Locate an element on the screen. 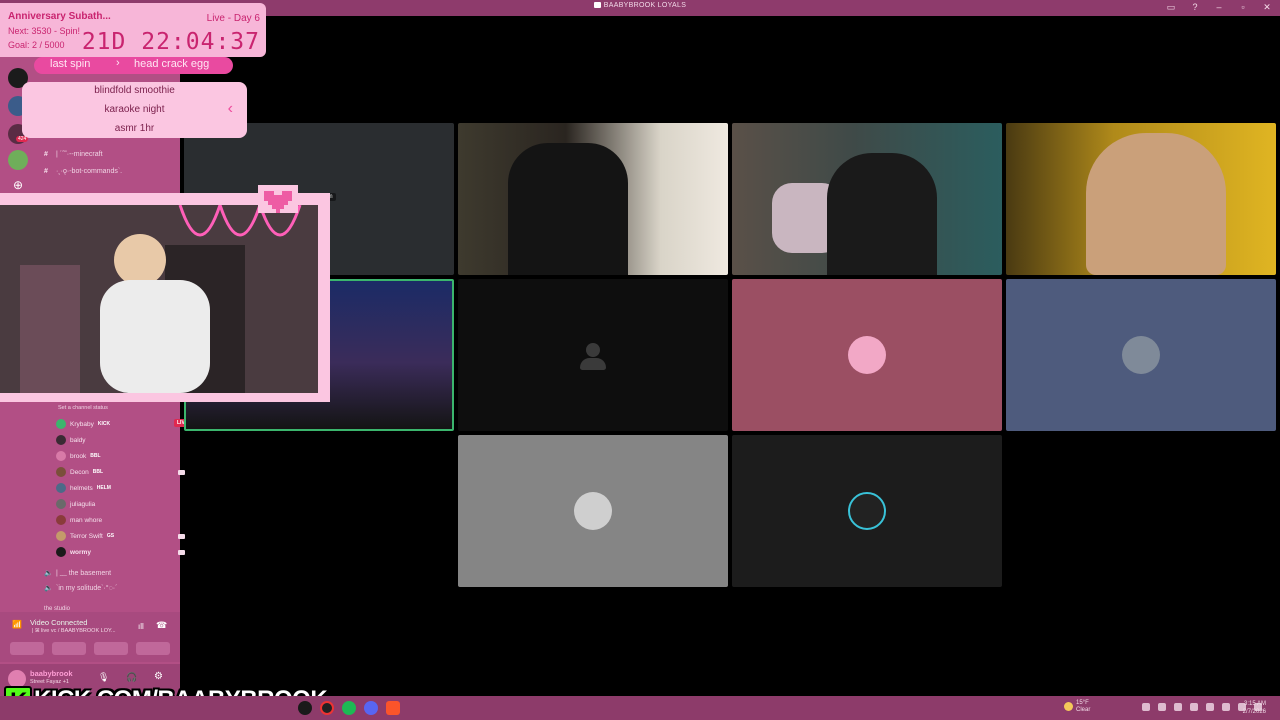 The image size is (1280, 720). voice-member: juliagulia is located at coordinates (75, 504).